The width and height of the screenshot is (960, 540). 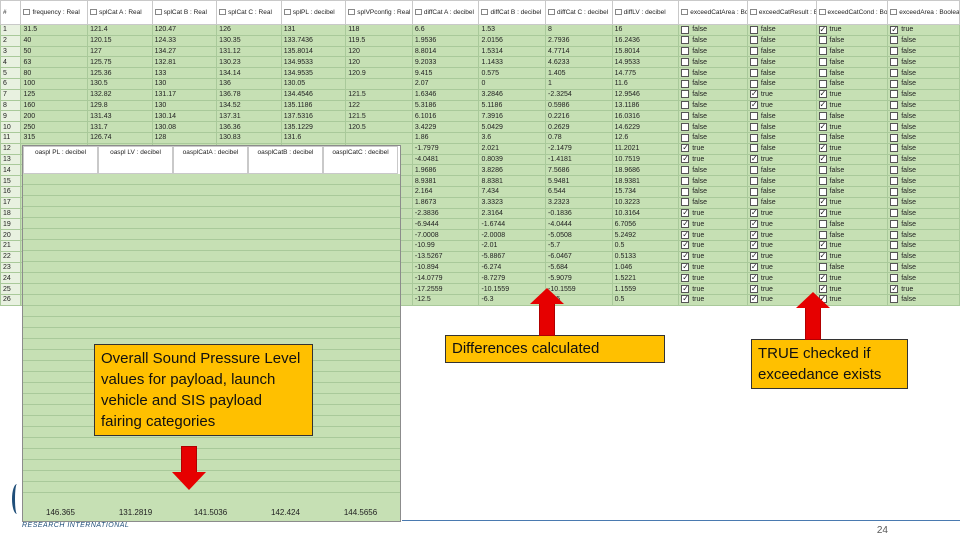 What do you see at coordinates (379, 12) in the screenshot?
I see `grid-header-6: splVPconfig : Real` at bounding box center [379, 12].